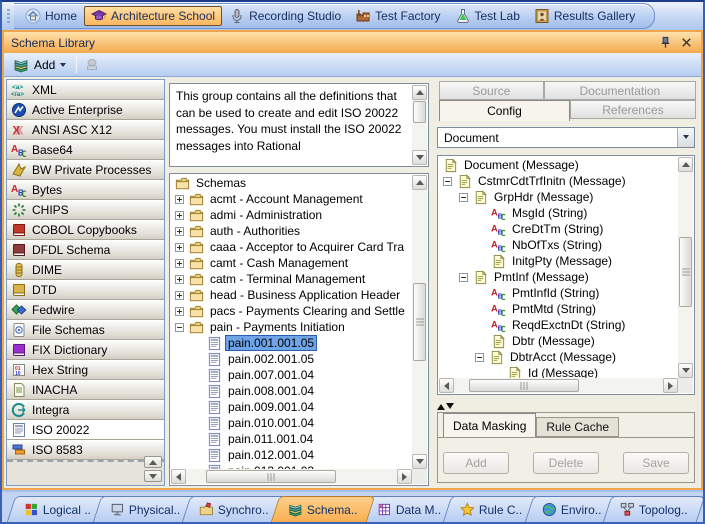 This screenshot has width=705, height=524. What do you see at coordinates (85, 270) in the screenshot?
I see `sidebar-item-dime: DIME` at bounding box center [85, 270].